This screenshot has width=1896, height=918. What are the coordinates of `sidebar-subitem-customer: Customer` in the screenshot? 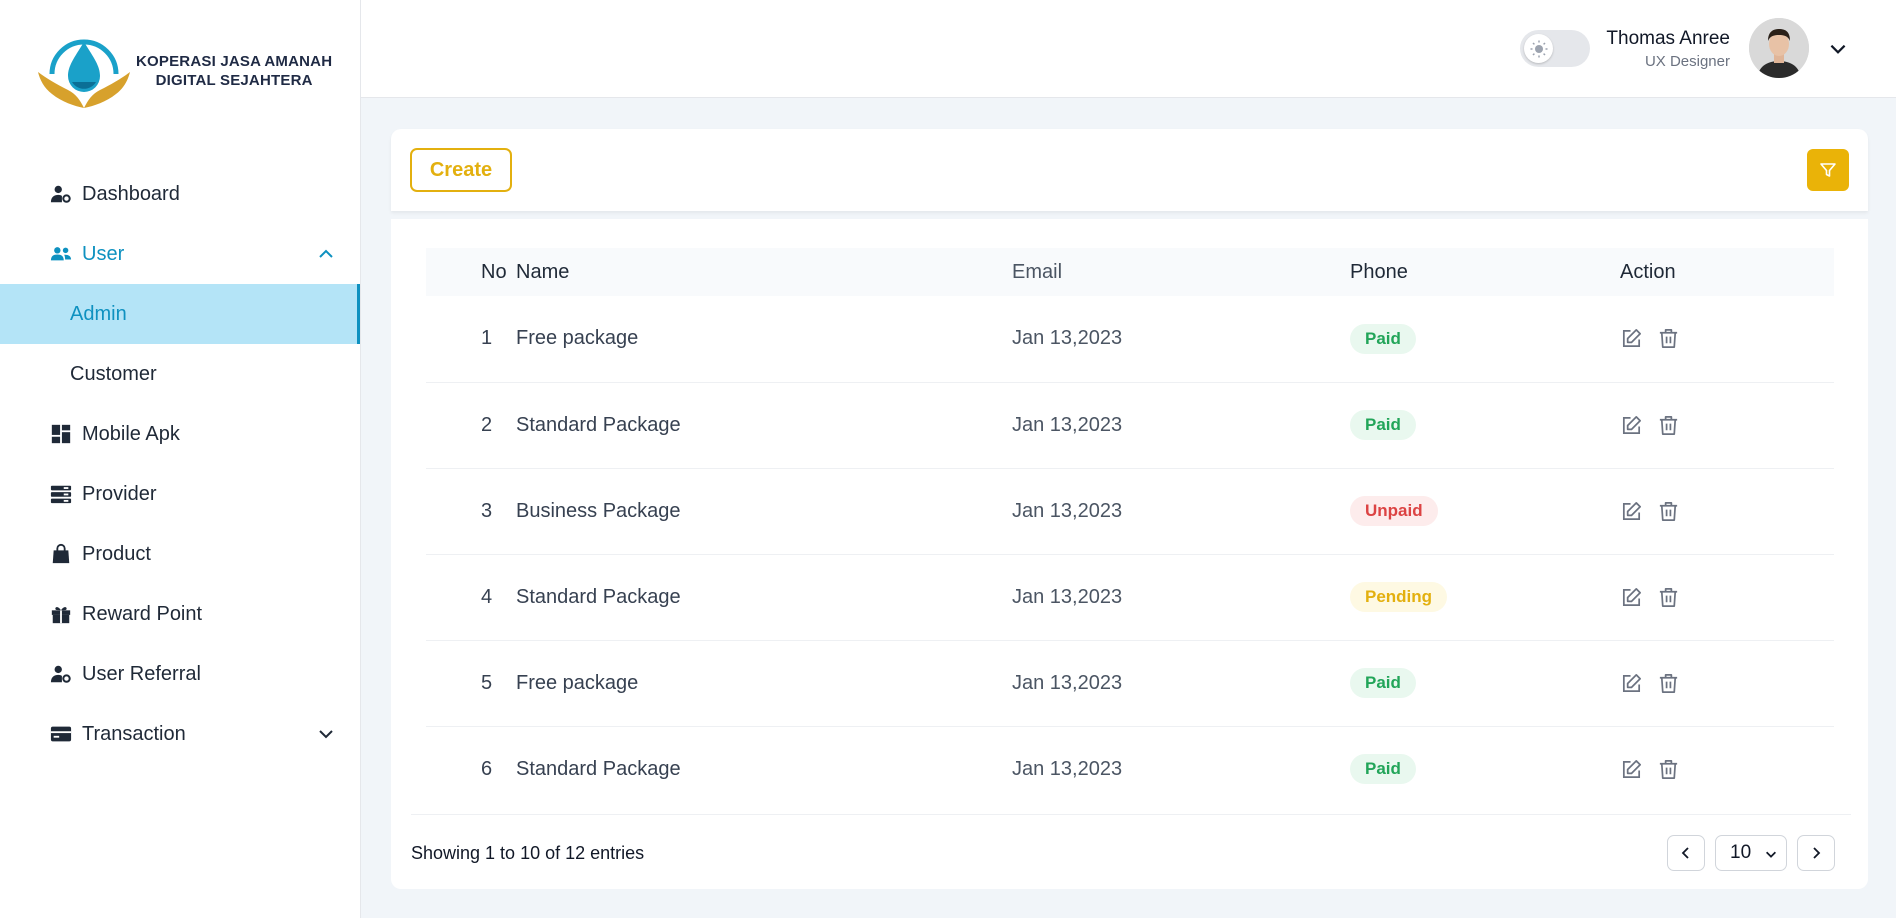 It's located at (180, 374).